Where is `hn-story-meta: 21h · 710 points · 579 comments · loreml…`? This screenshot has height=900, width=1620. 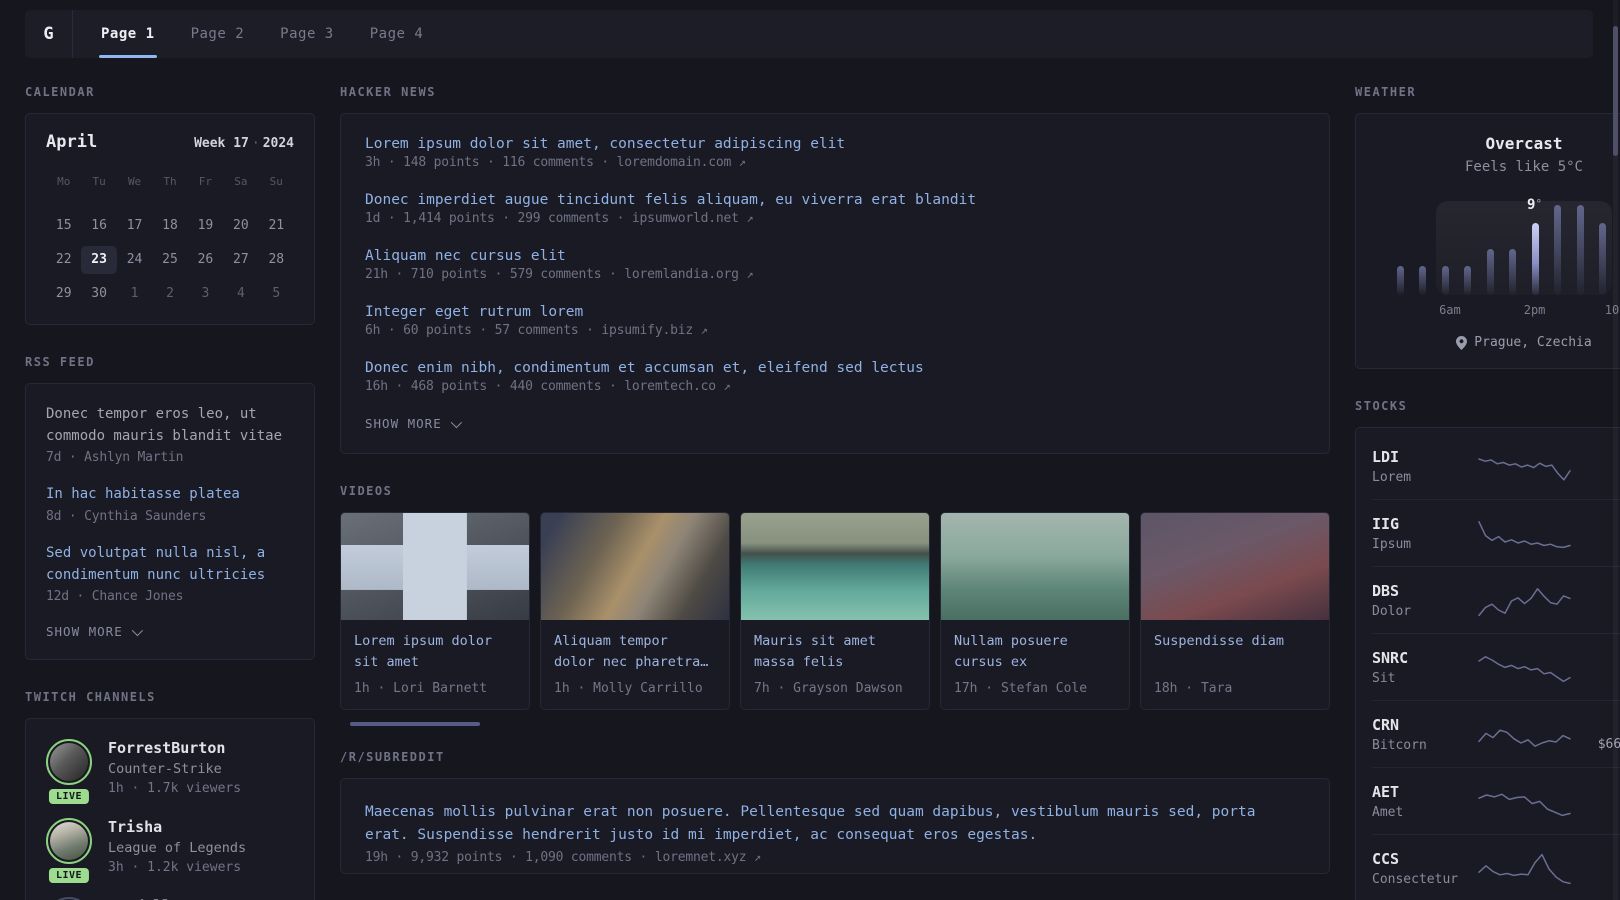 hn-story-meta: 21h · 710 points · 579 comments · loreml… is located at coordinates (835, 274).